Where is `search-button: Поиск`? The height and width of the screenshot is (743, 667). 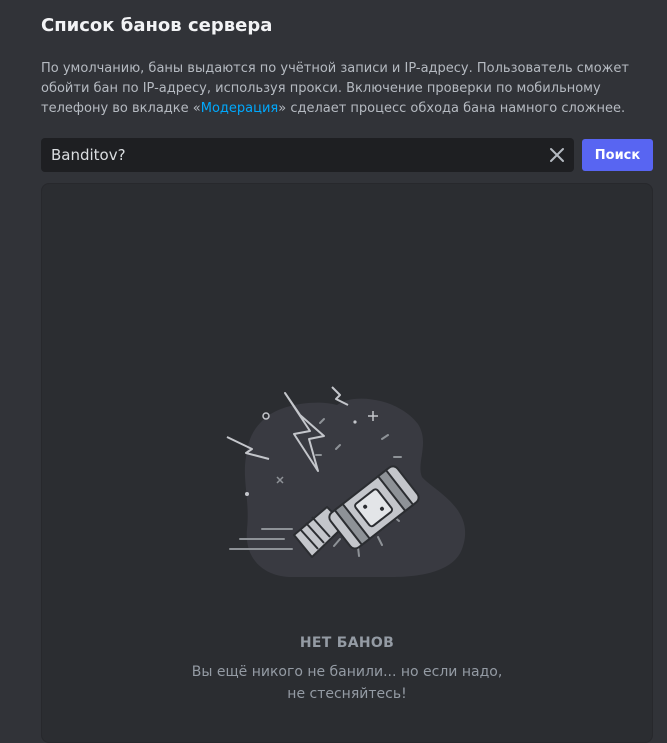 search-button: Поиск is located at coordinates (617, 155).